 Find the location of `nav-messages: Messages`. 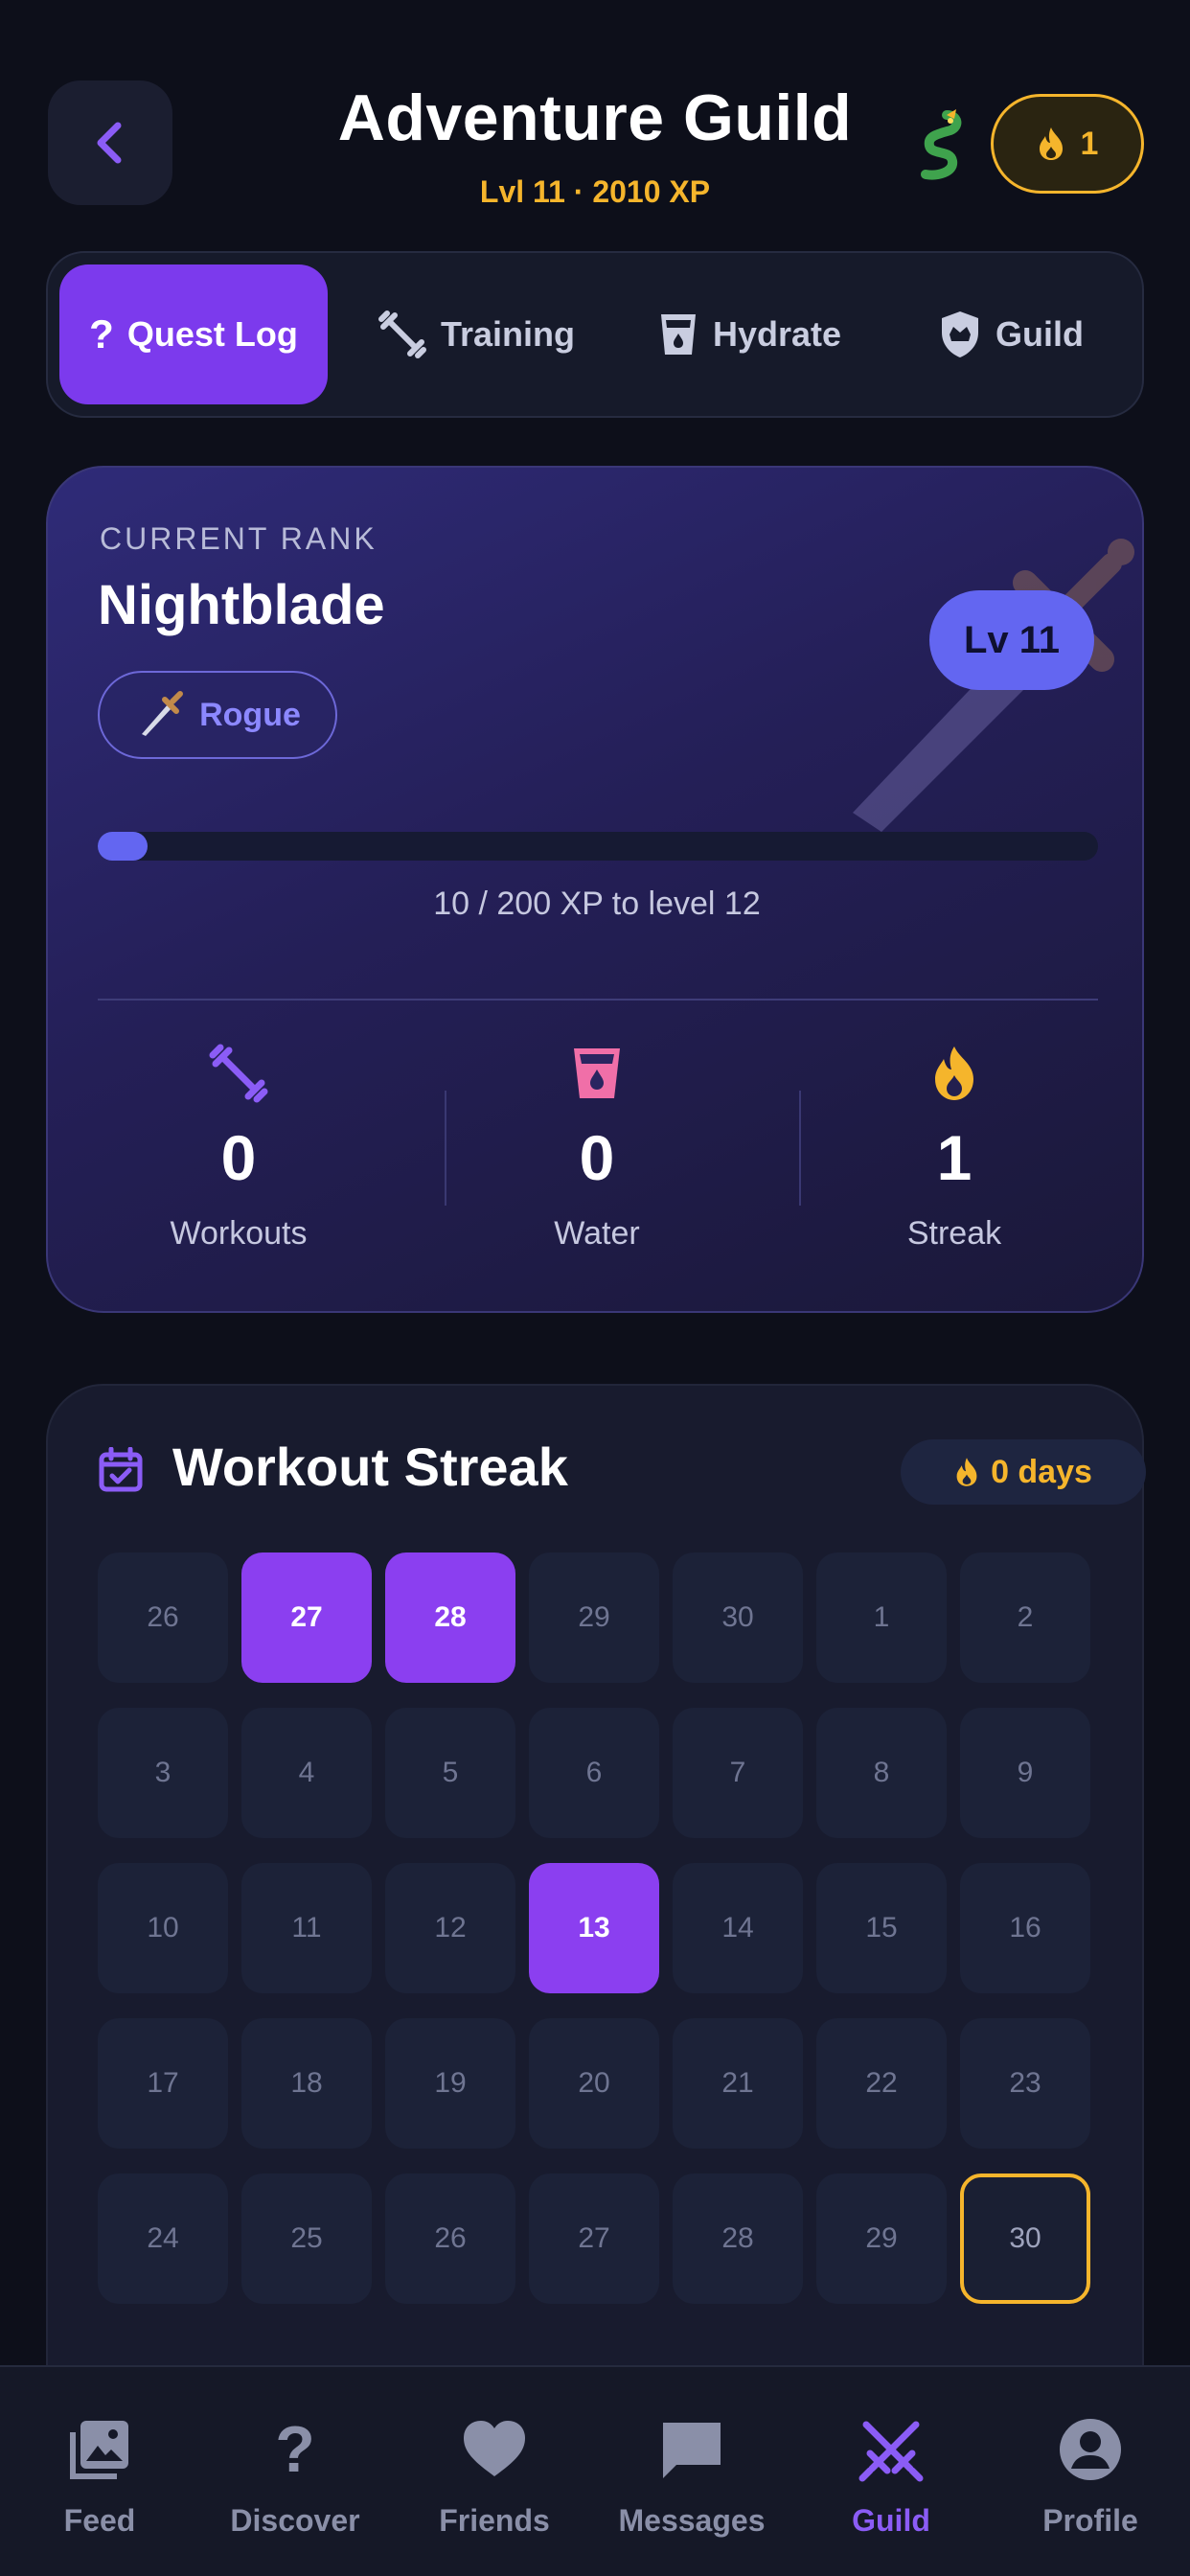

nav-messages: Messages is located at coordinates (692, 2477).